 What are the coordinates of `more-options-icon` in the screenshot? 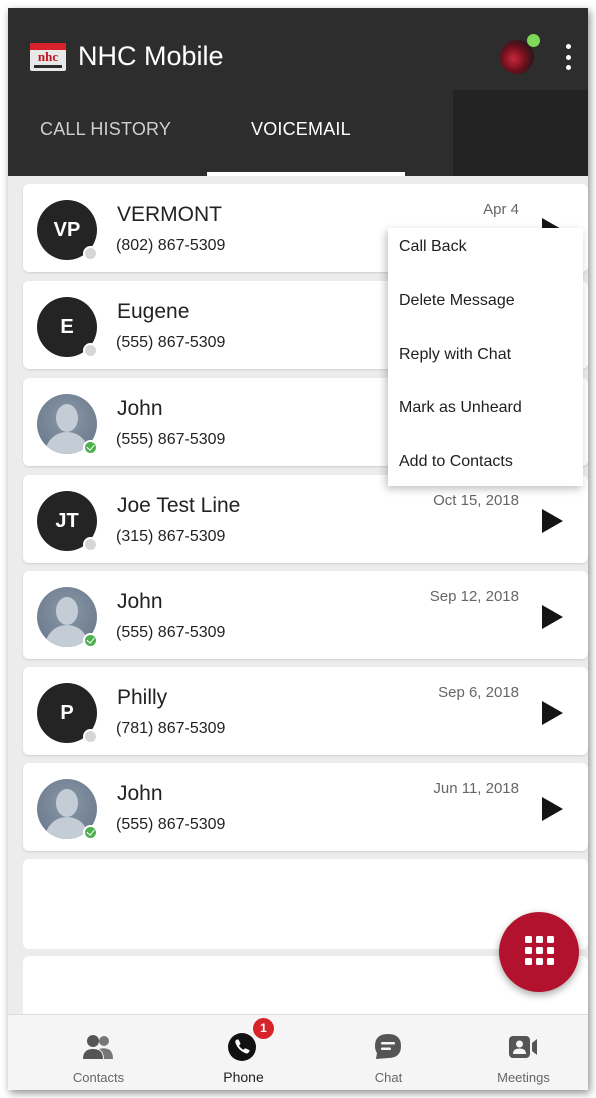 It's located at (568, 57).